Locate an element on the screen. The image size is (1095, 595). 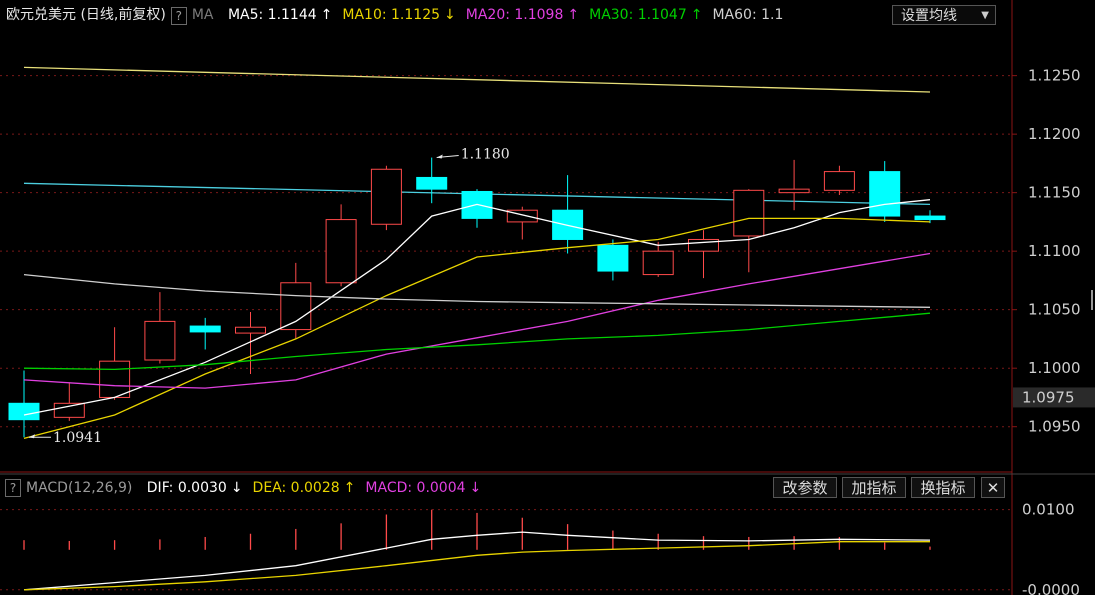
price-tick-label: 1.1150 is located at coordinates (1054, 193).